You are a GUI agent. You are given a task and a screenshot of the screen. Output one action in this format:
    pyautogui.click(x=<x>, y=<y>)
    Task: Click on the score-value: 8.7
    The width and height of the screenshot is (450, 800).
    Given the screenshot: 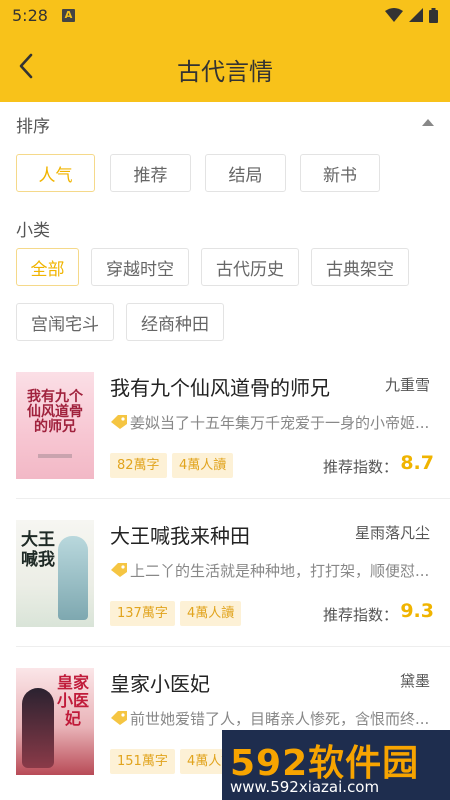 What is the action you would take?
    pyautogui.click(x=417, y=463)
    